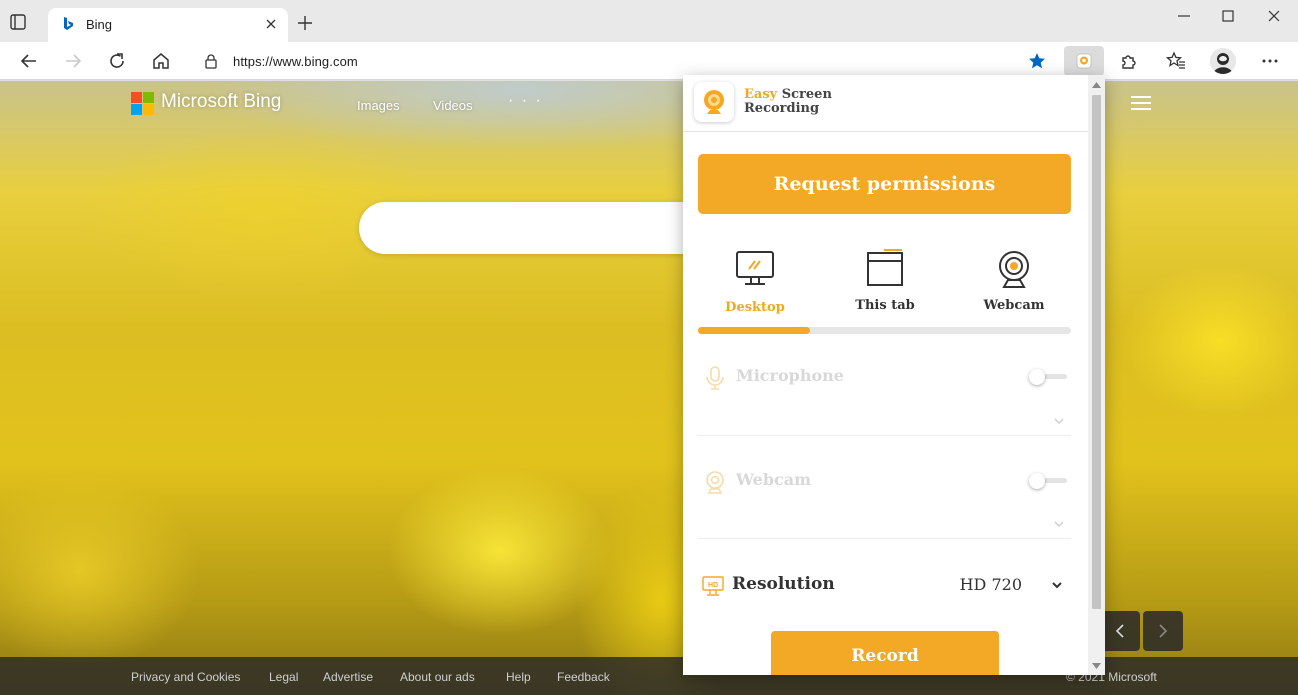  What do you see at coordinates (1141, 103) in the screenshot?
I see `hamburger-menu-icon` at bounding box center [1141, 103].